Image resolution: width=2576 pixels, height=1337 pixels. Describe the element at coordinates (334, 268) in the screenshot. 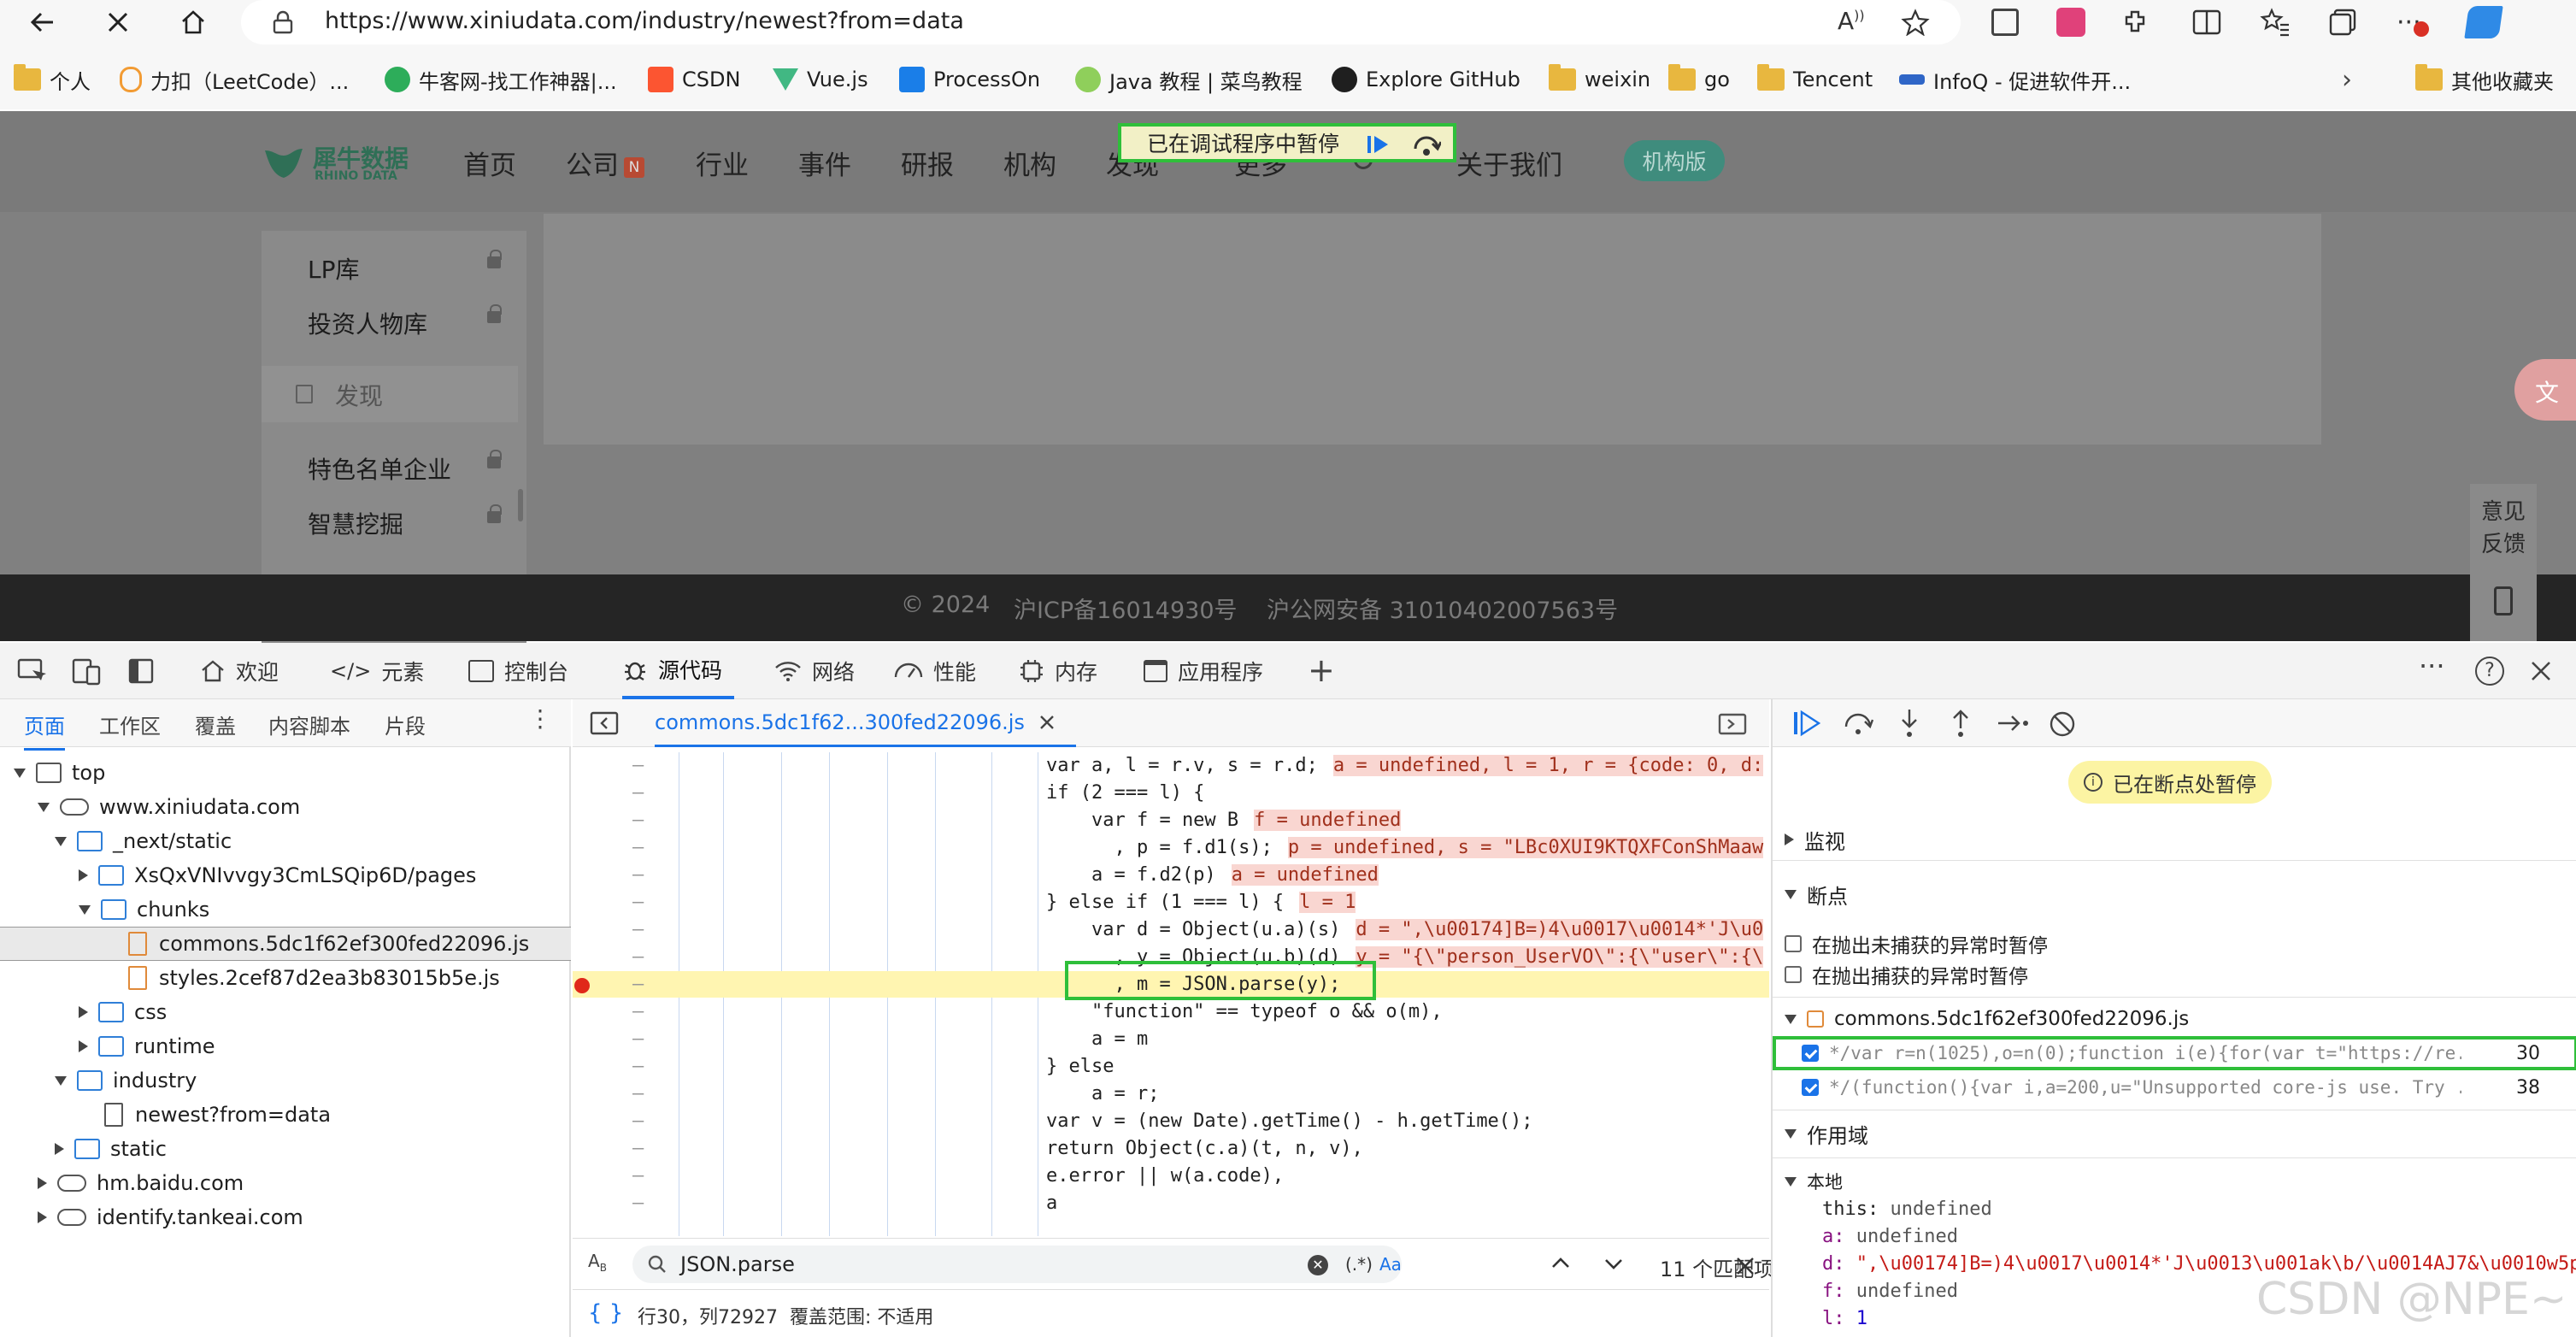

I see `menu-lp-library: LP库` at that location.